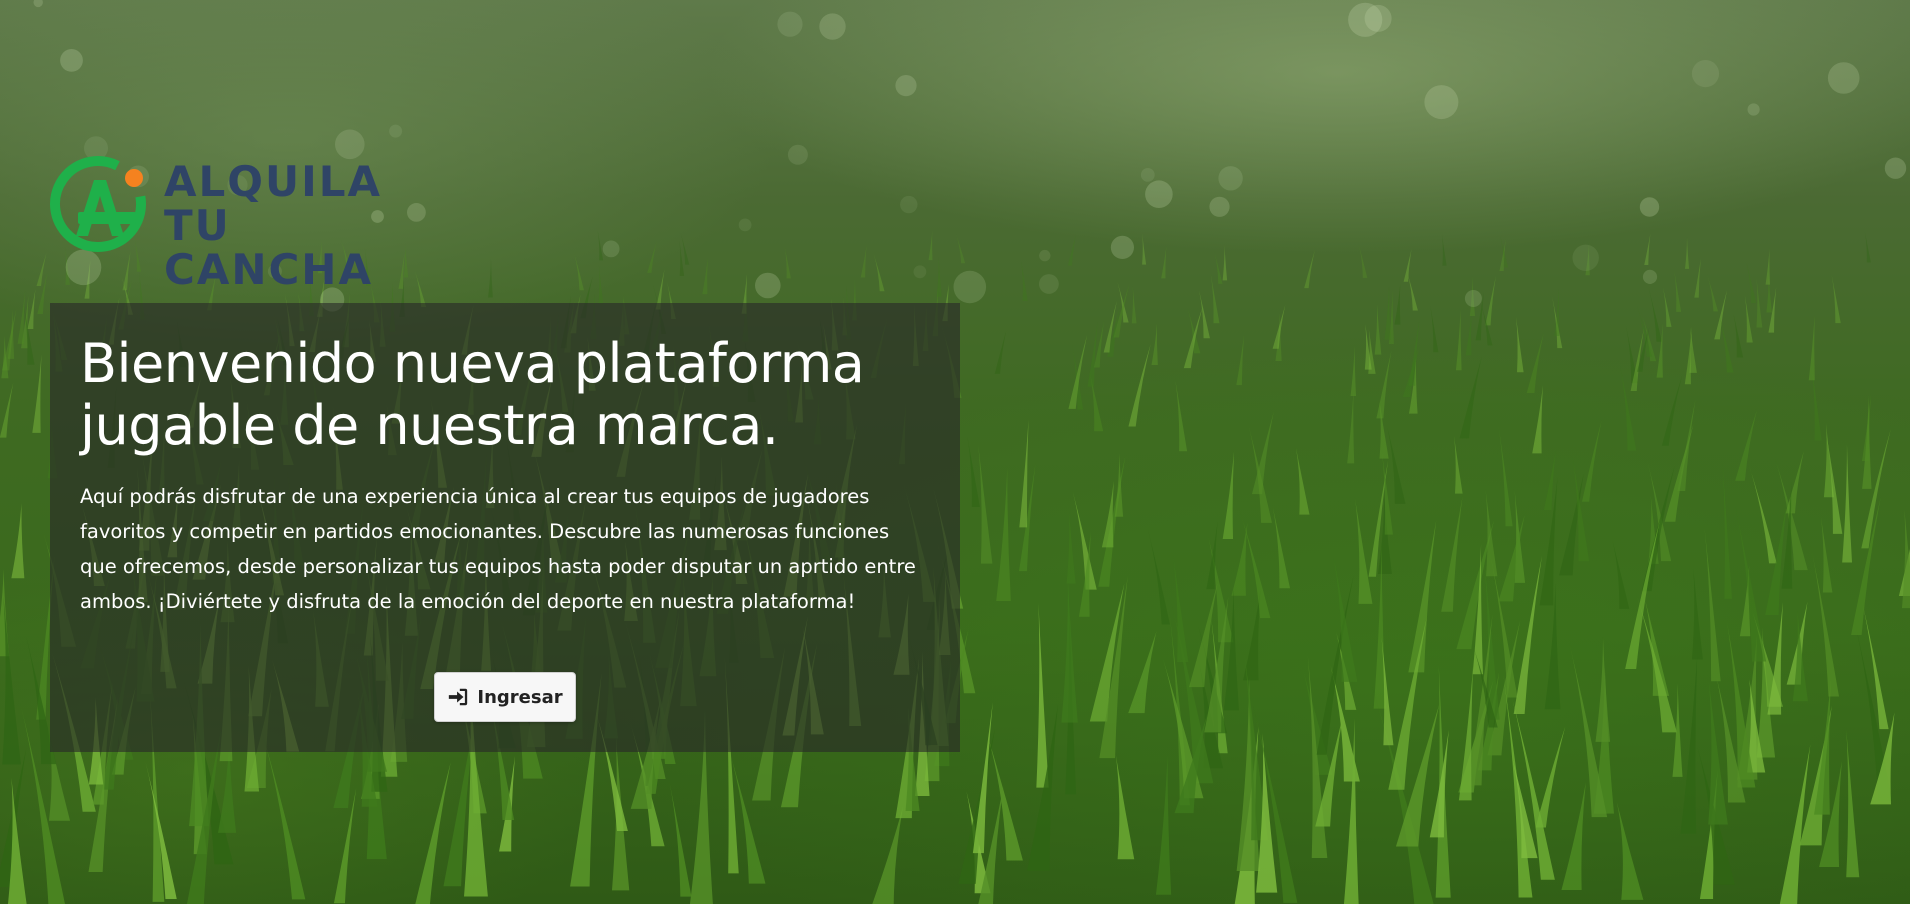 The image size is (1910, 904). Describe the element at coordinates (520, 697) in the screenshot. I see `ingresar-button-label: Ingresar` at that location.